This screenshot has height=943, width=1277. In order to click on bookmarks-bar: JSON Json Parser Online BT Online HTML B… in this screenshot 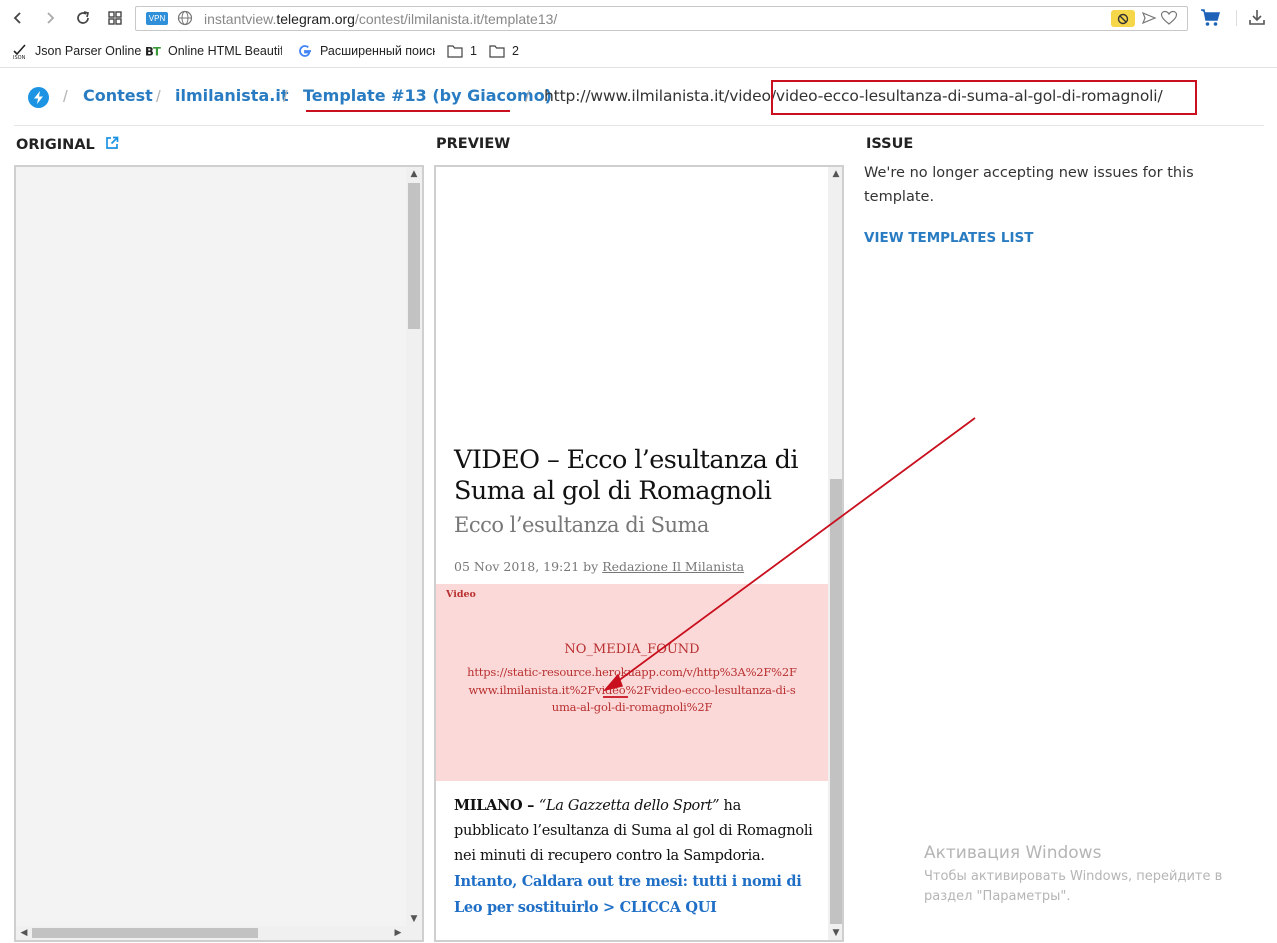, I will do `click(638, 52)`.